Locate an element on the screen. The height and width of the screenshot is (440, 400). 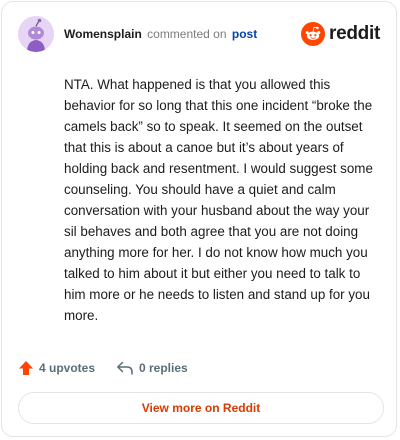
upvote-count: 4 upvotes is located at coordinates (67, 368).